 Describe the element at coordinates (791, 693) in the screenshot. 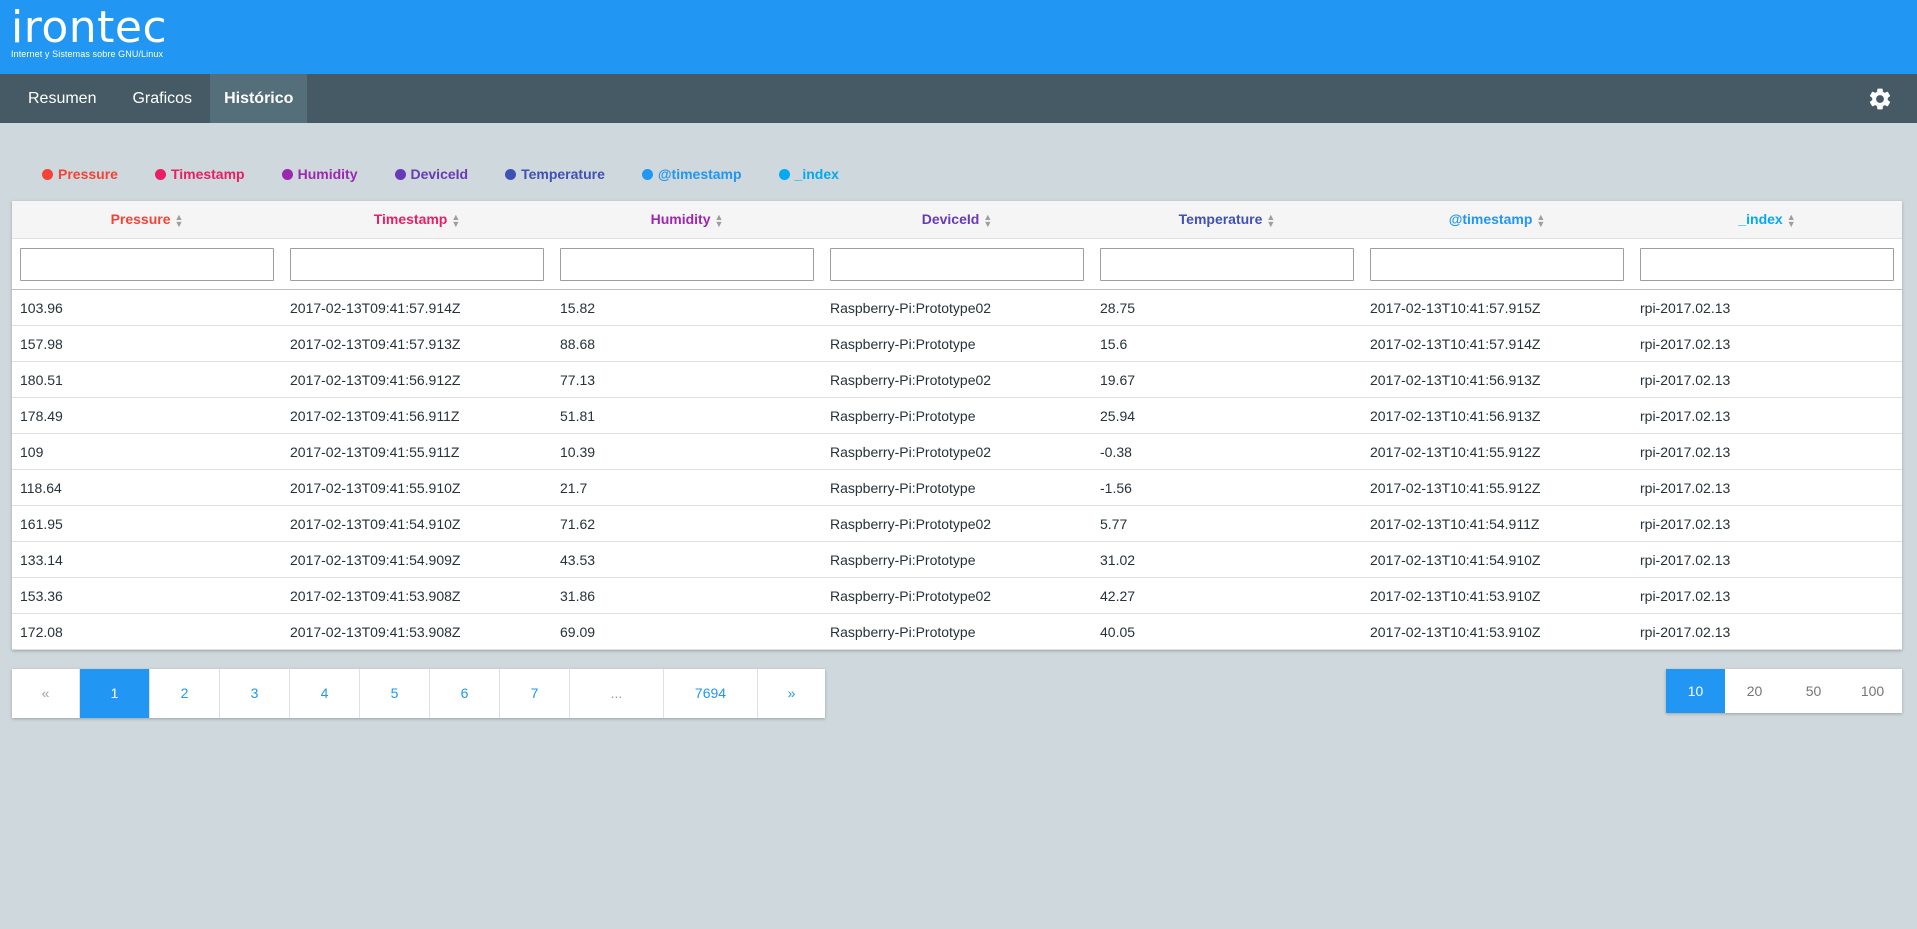

I see `pagination-next: »` at that location.